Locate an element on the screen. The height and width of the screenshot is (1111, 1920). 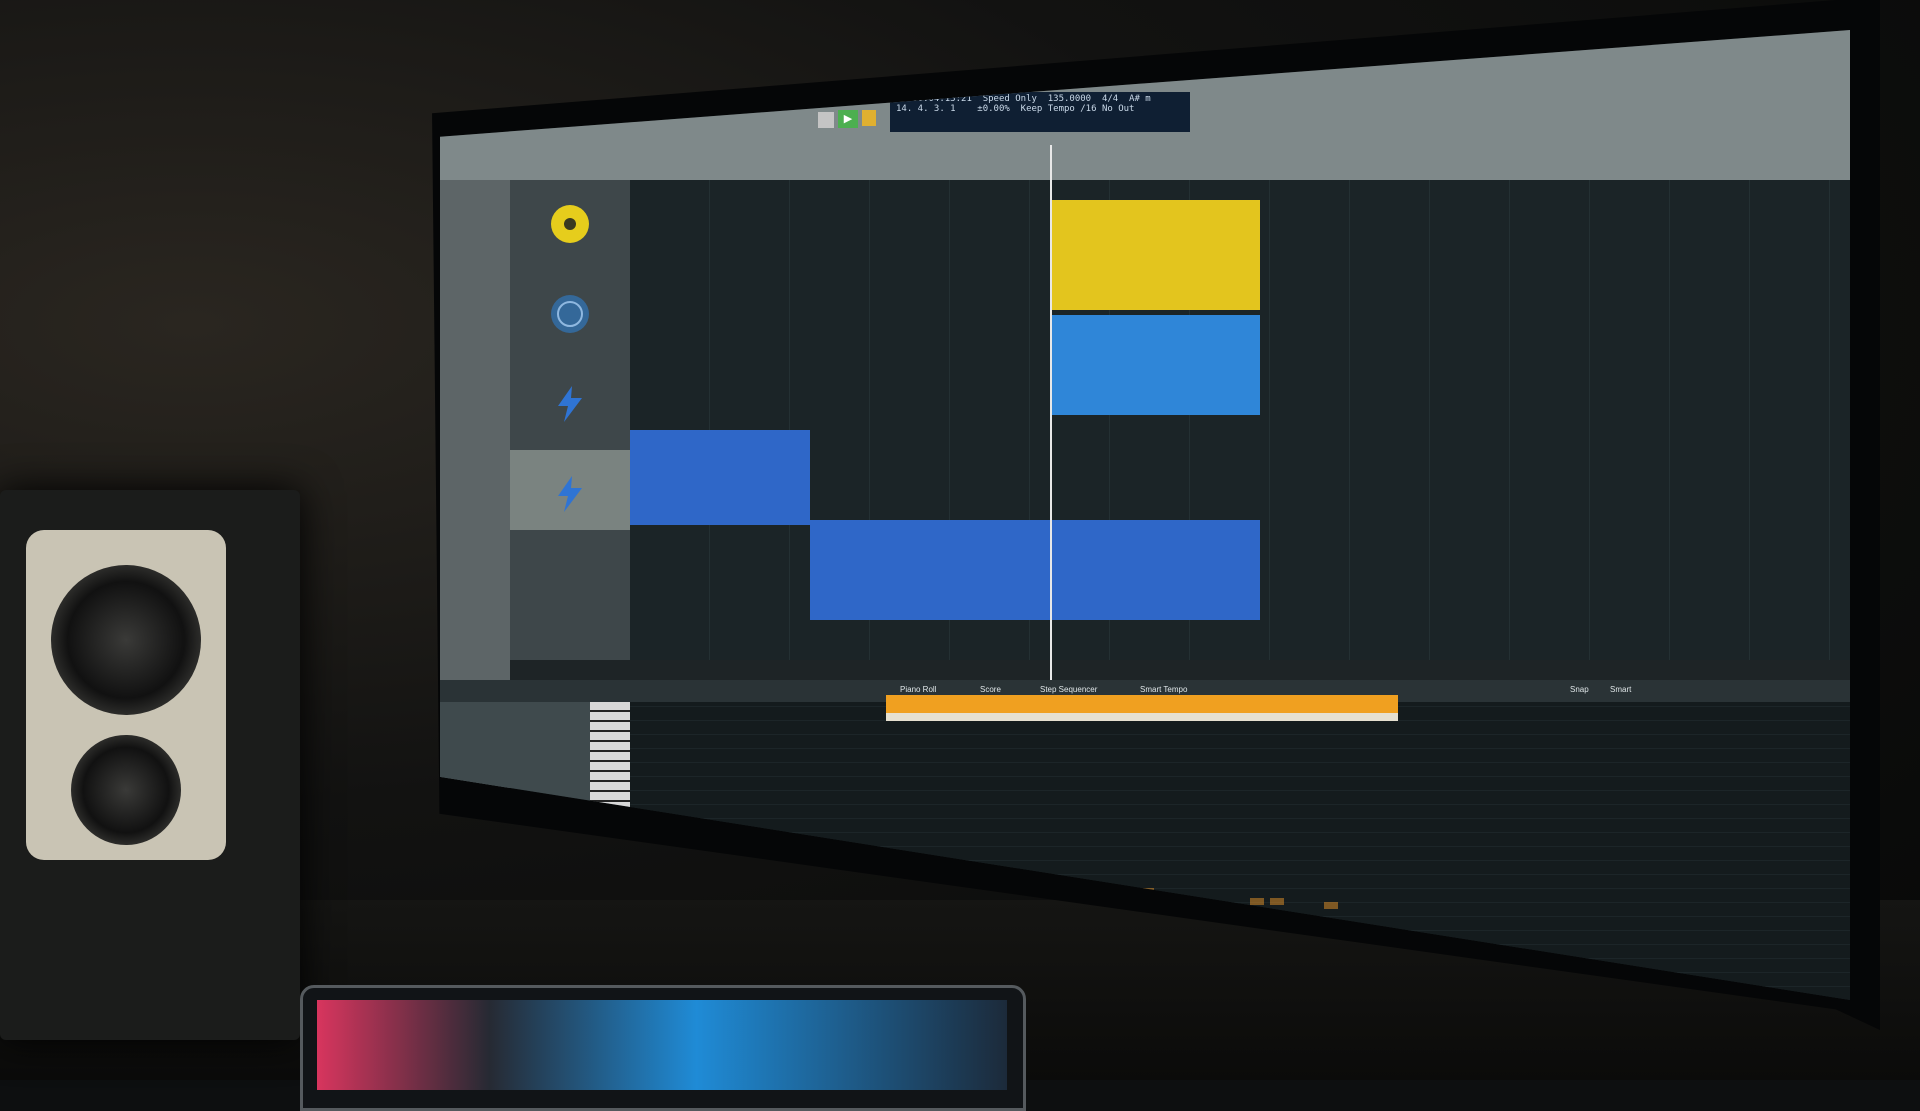
track-header-drum-machine is located at coordinates (570, 220).